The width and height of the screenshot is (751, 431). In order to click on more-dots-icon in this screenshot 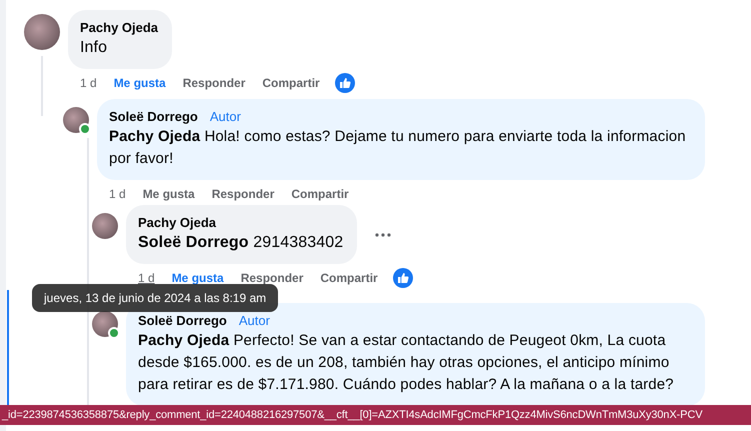, I will do `click(383, 234)`.